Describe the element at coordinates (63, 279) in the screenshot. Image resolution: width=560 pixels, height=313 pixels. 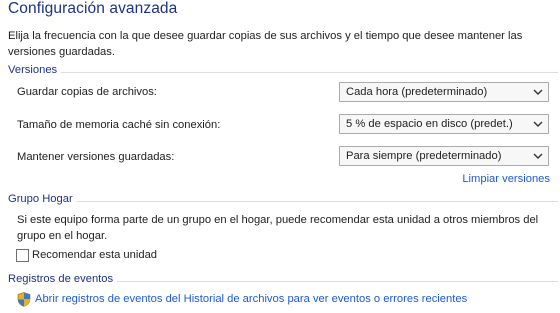
I see `event-logs-header-label: Registros de eventos` at that location.